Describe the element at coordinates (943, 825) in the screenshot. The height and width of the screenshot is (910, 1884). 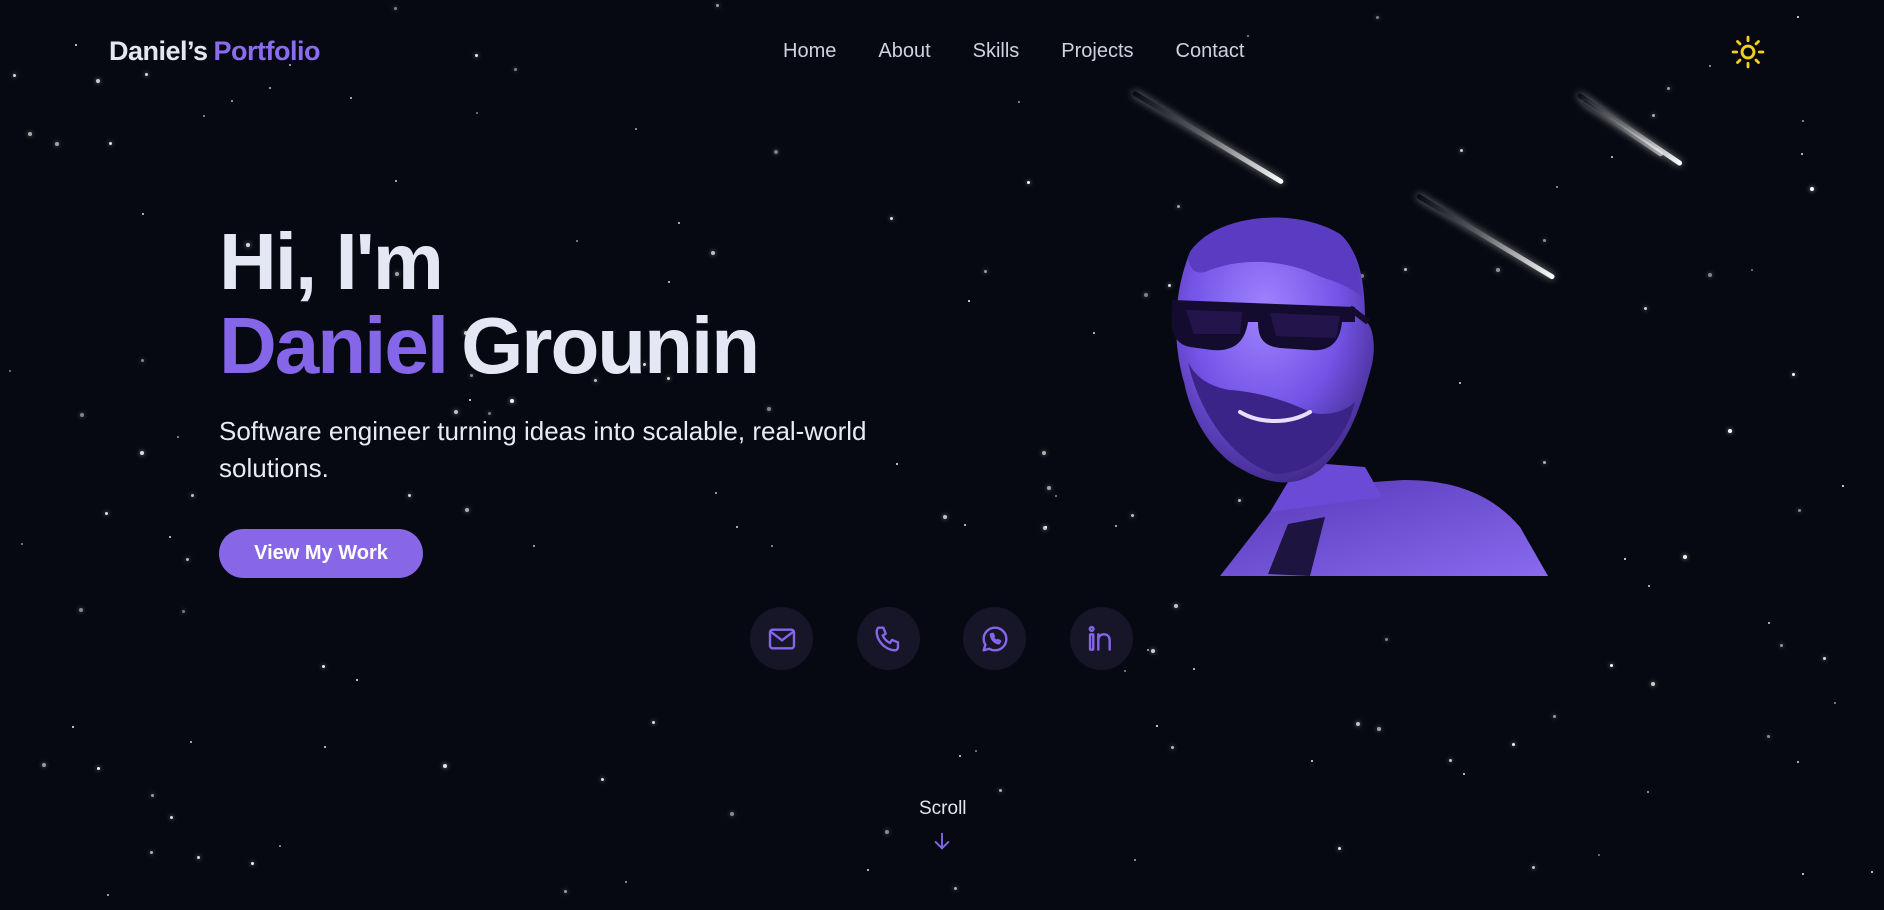
I see `scroll-indicator: Scroll` at that location.